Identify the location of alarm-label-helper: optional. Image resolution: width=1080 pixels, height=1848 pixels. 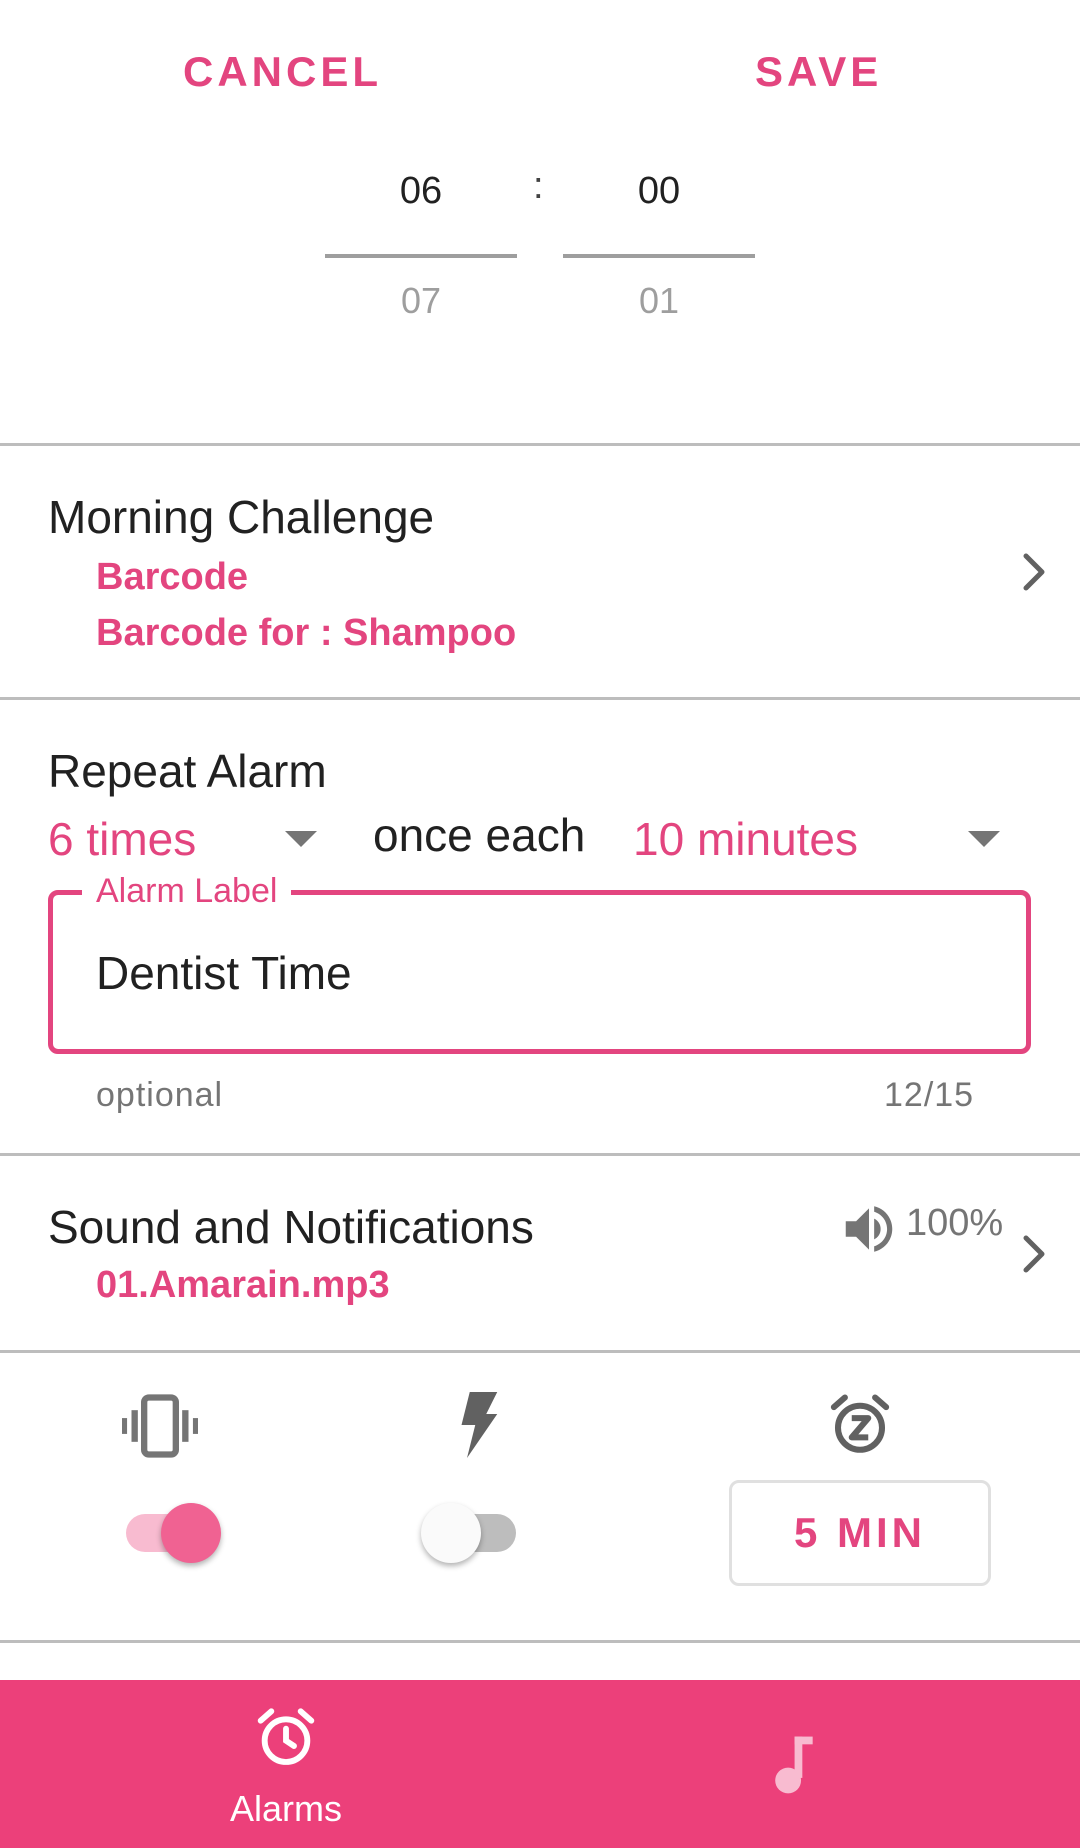
(160, 1095).